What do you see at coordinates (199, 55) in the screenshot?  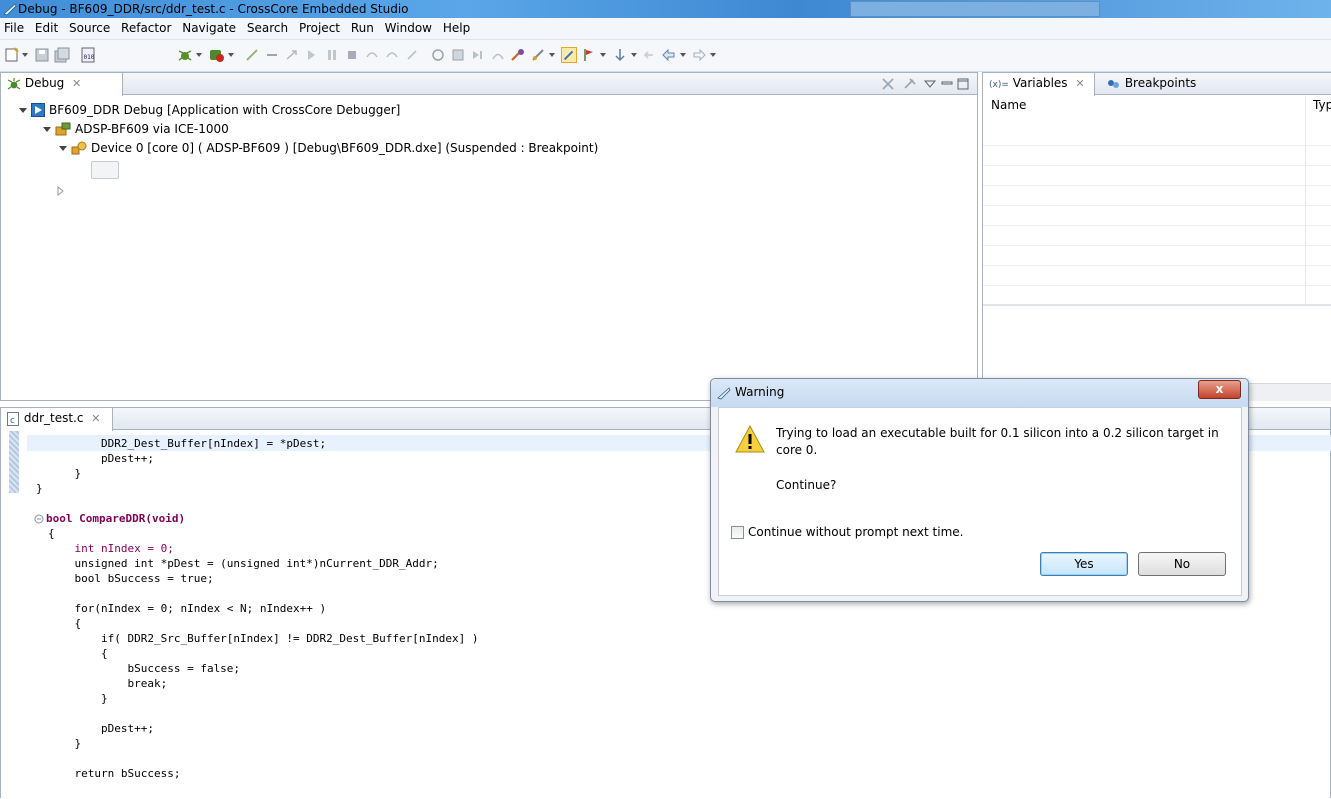 I see `debug-dropdown-icon` at bounding box center [199, 55].